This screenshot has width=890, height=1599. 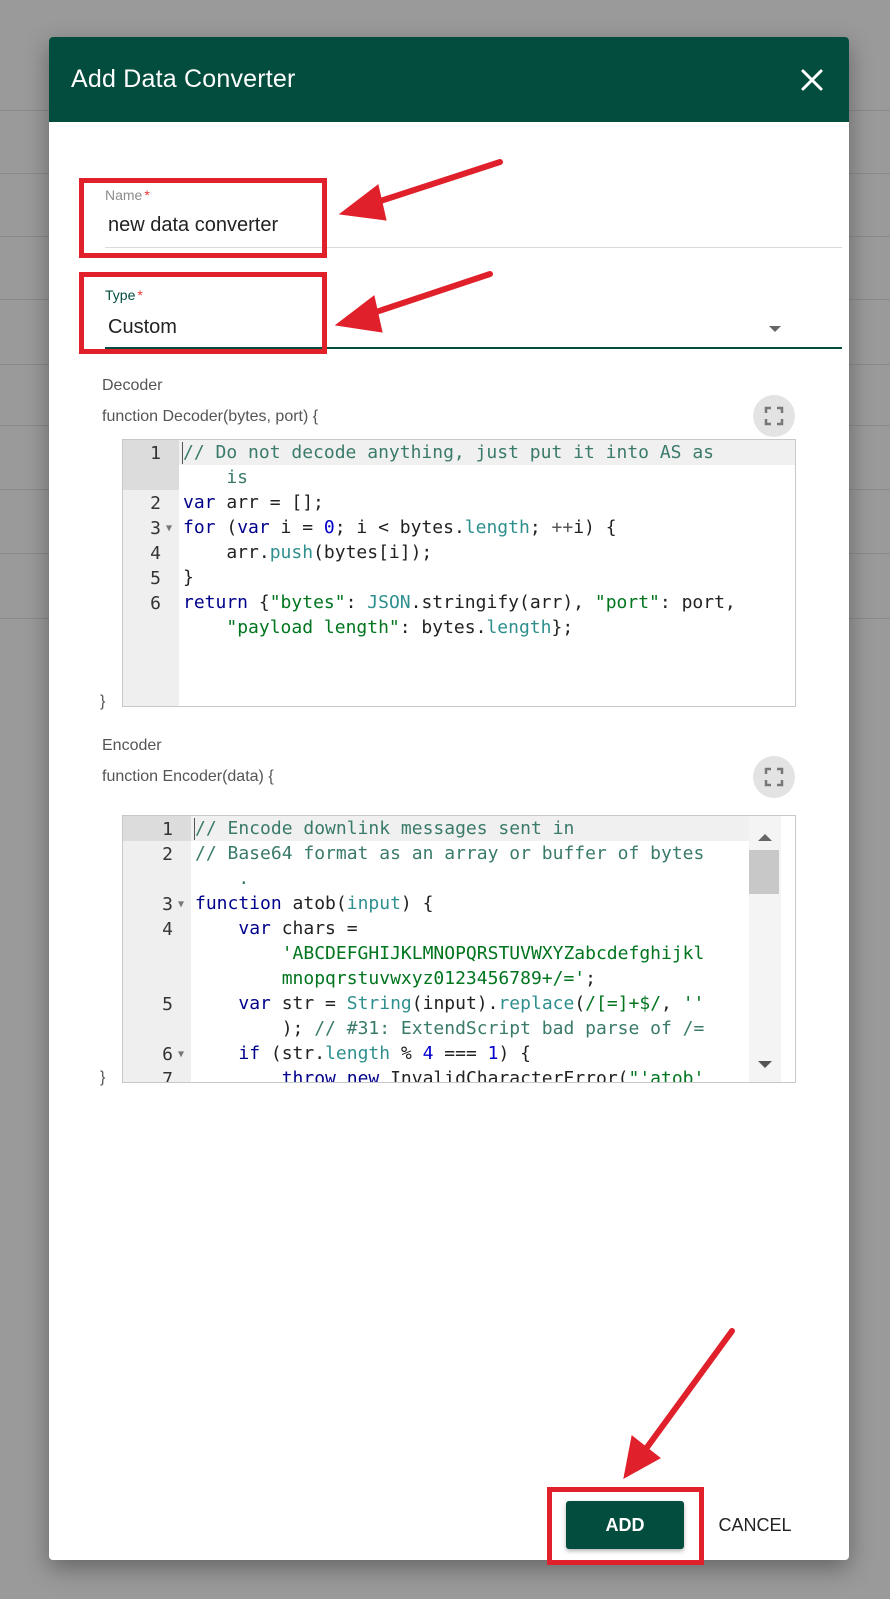 What do you see at coordinates (625, 1525) in the screenshot?
I see `add-button: ADD` at bounding box center [625, 1525].